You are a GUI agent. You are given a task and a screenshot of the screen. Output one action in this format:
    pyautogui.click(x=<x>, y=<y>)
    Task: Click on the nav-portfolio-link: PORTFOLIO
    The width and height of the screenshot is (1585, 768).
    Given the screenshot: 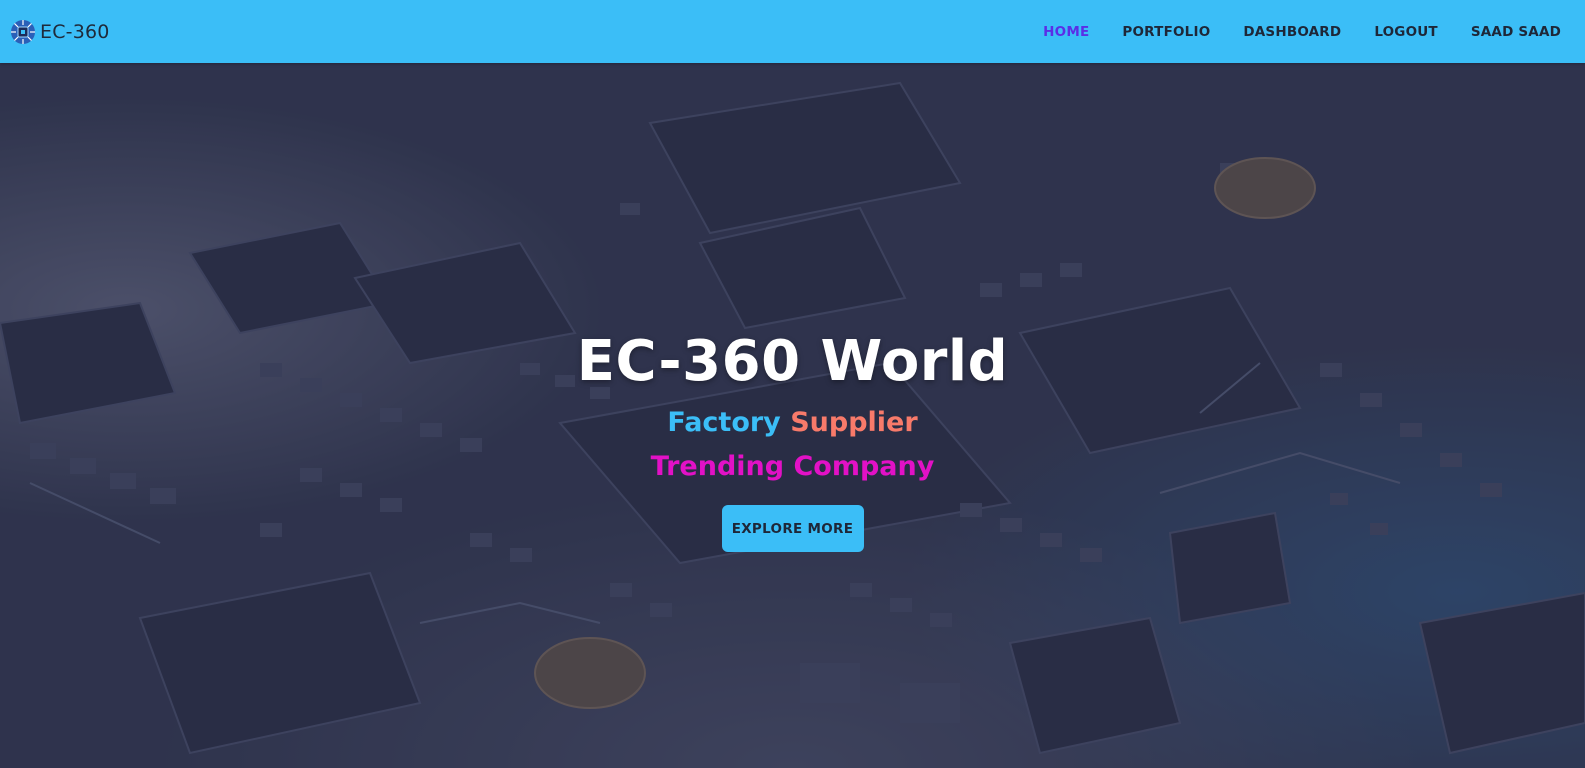 What is the action you would take?
    pyautogui.click(x=1166, y=32)
    